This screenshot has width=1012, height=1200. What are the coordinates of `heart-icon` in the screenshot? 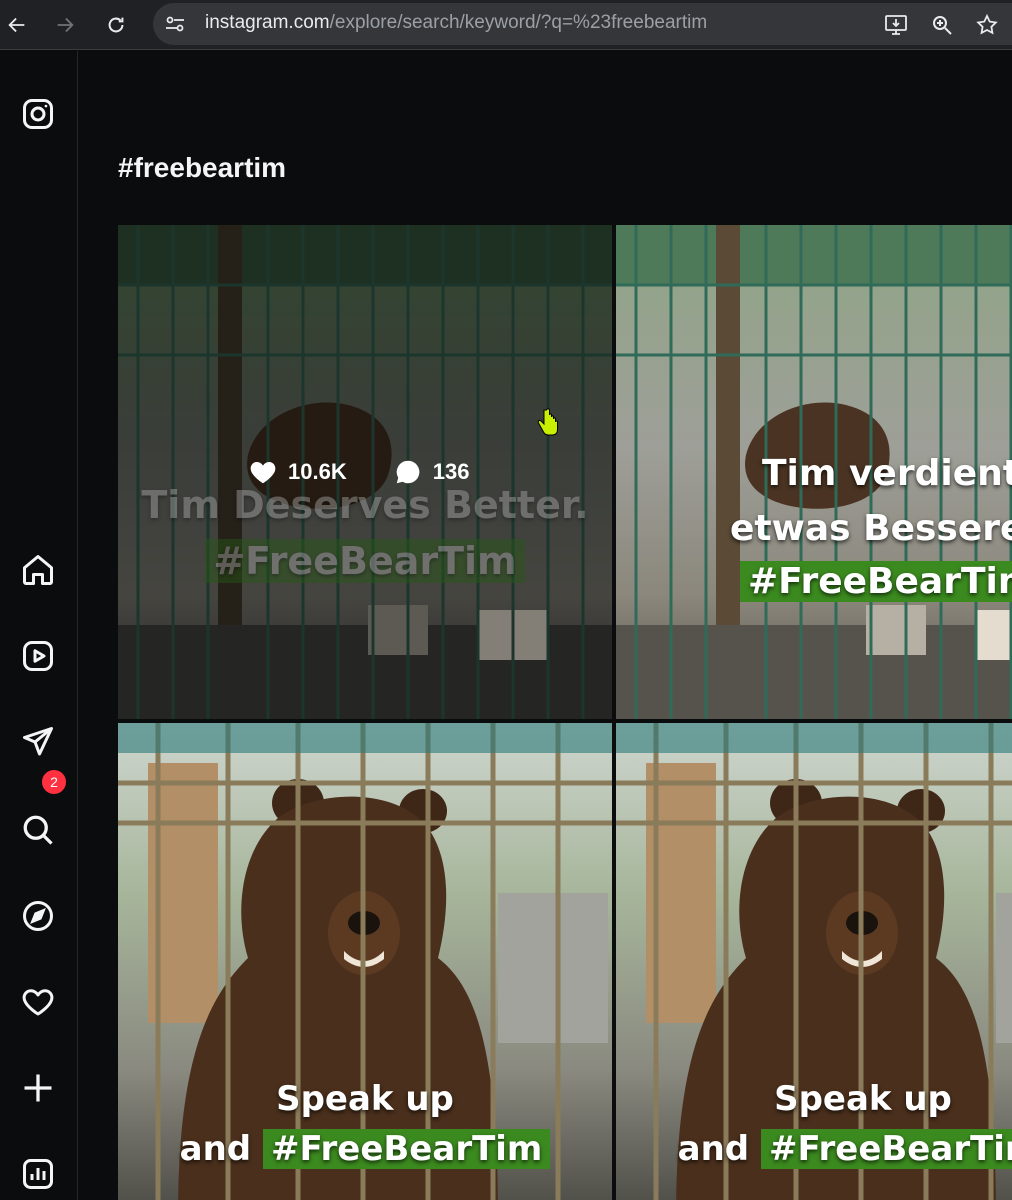 It's located at (38, 1002).